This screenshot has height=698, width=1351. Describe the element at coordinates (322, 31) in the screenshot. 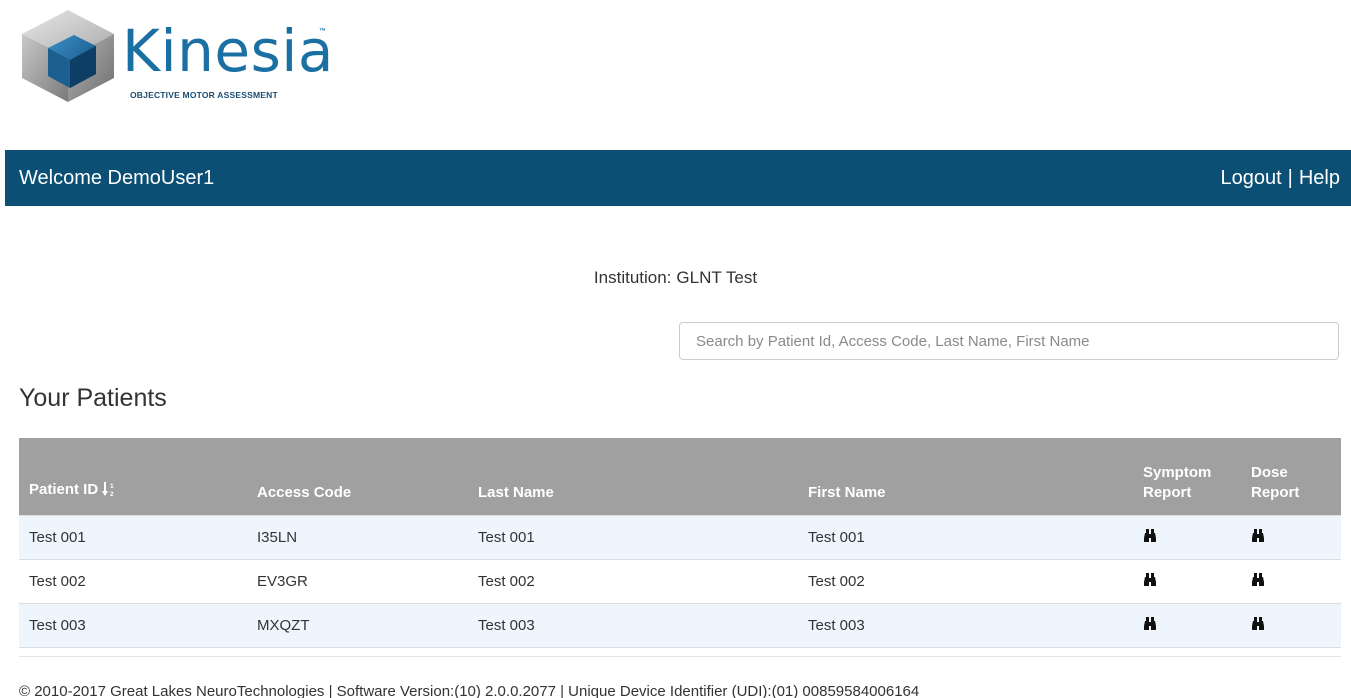

I see `logo-trademark: ™` at that location.